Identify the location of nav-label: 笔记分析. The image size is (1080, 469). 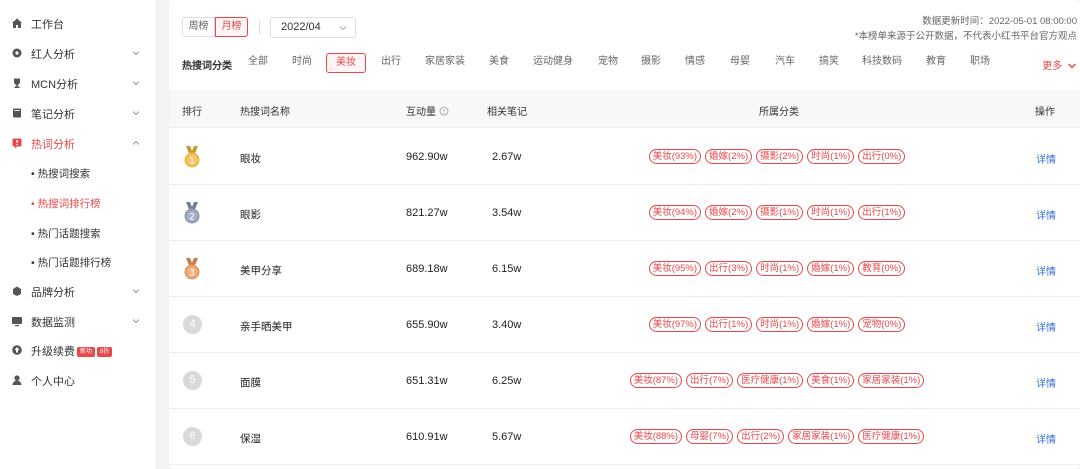
(53, 115).